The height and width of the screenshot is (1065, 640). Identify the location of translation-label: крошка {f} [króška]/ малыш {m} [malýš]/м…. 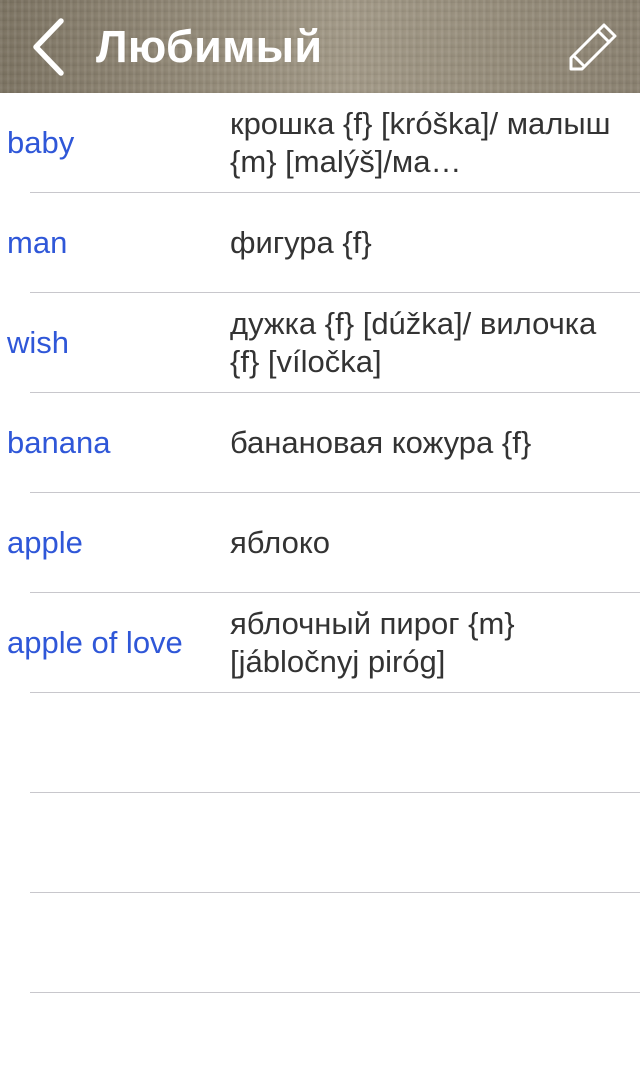
(420, 142).